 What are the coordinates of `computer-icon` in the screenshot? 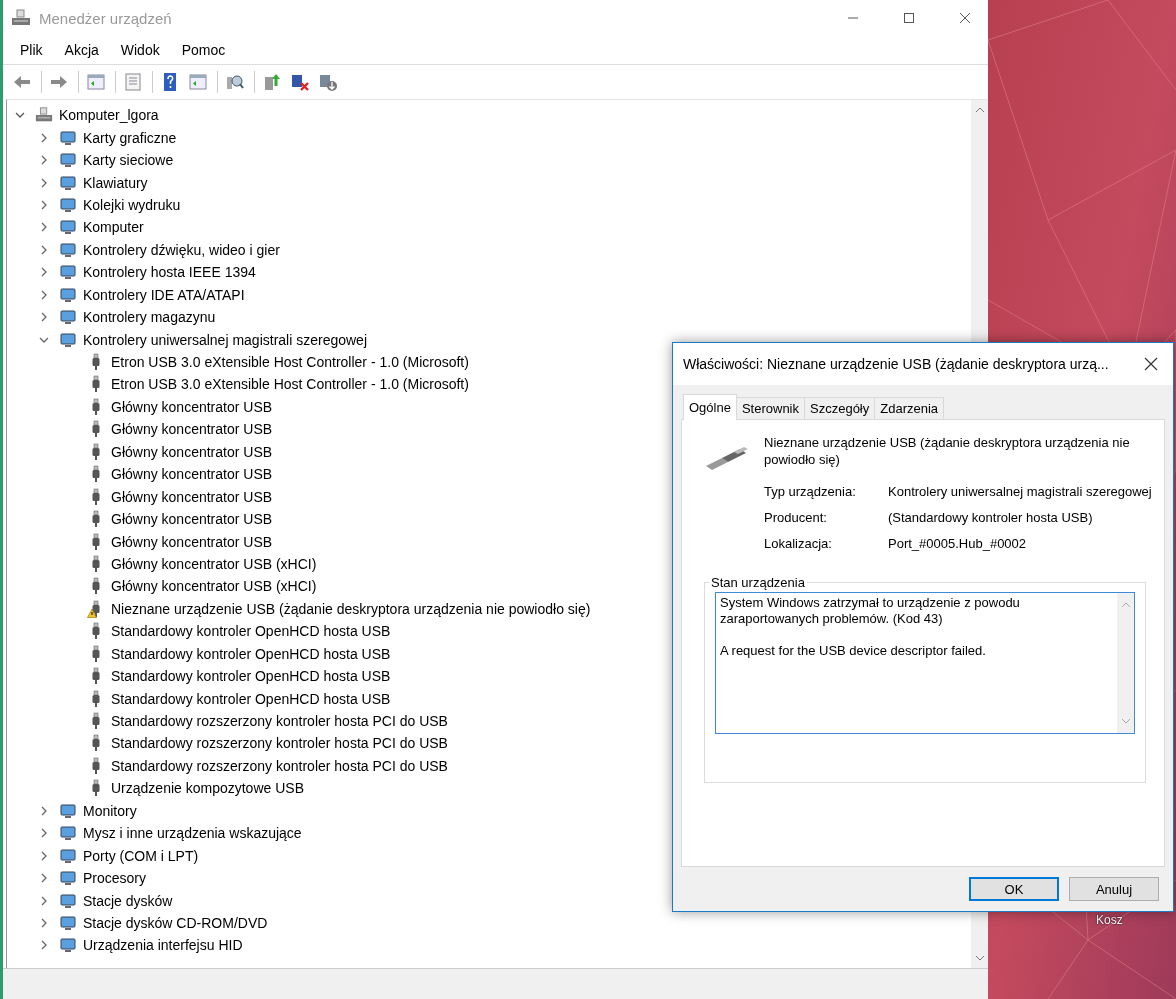 It's located at (21, 18).